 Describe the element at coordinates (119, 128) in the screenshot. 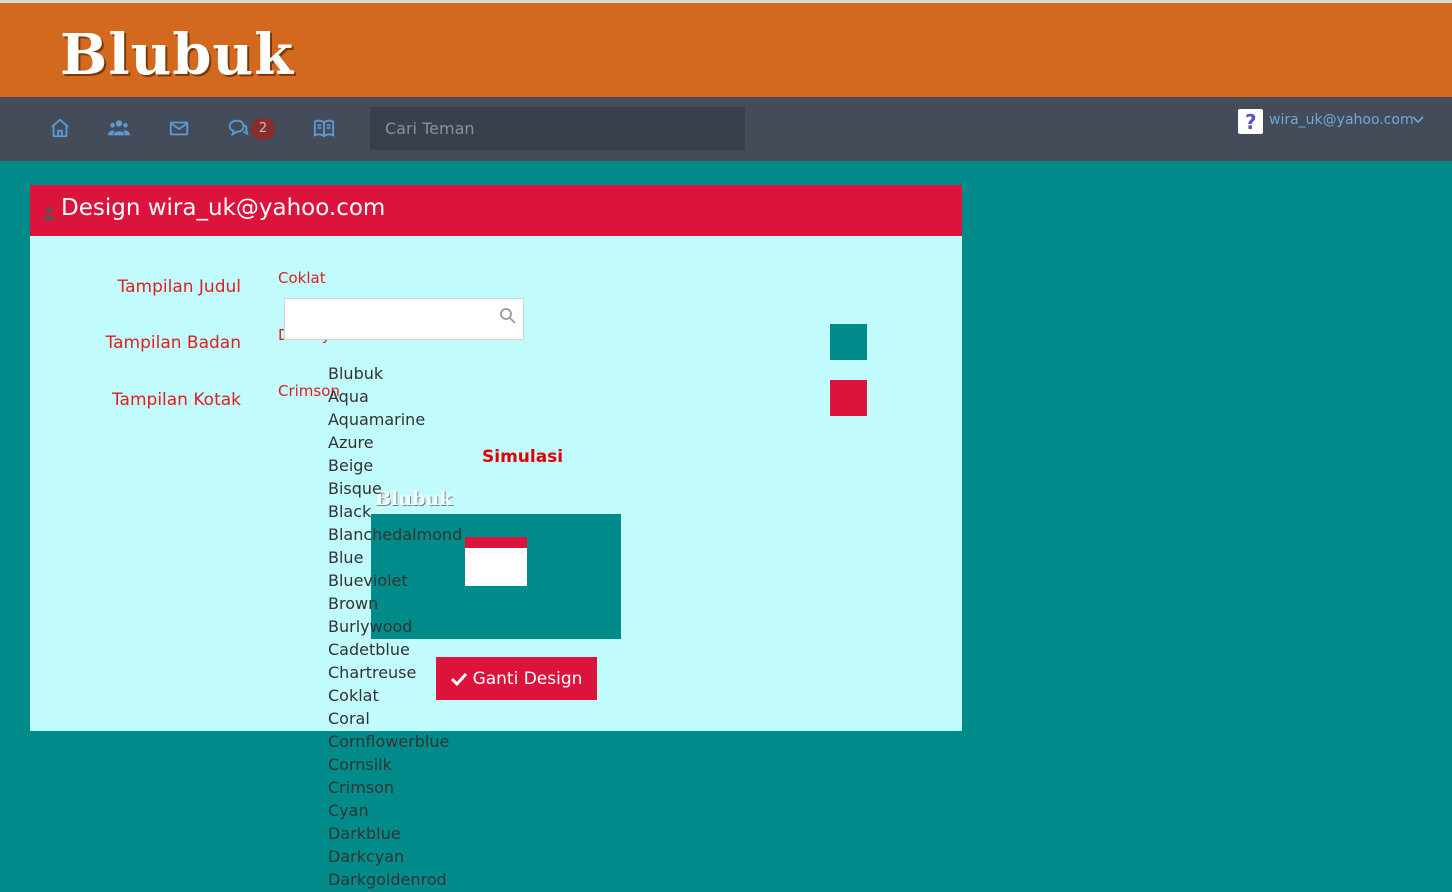

I see `users-icon` at that location.